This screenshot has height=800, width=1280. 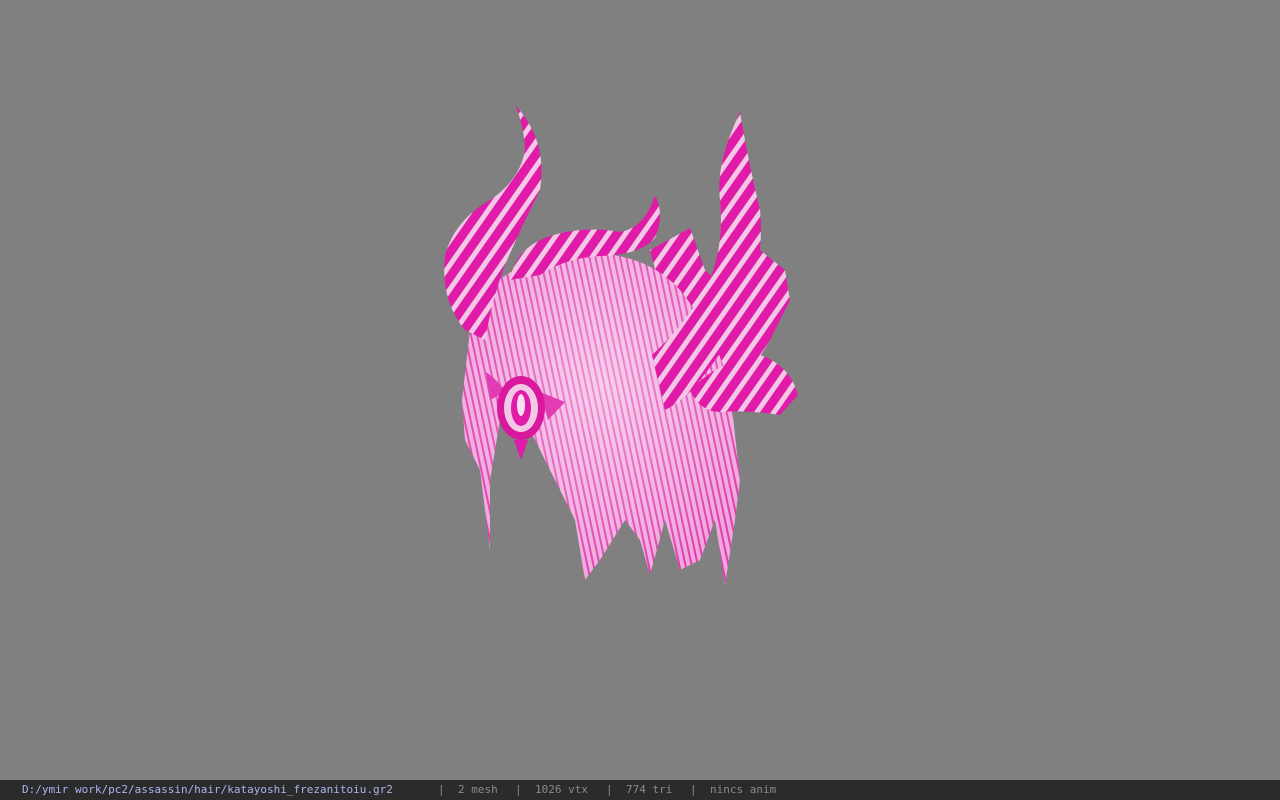 What do you see at coordinates (561, 789) in the screenshot?
I see `vertex-count-label: 1026 vtx` at bounding box center [561, 789].